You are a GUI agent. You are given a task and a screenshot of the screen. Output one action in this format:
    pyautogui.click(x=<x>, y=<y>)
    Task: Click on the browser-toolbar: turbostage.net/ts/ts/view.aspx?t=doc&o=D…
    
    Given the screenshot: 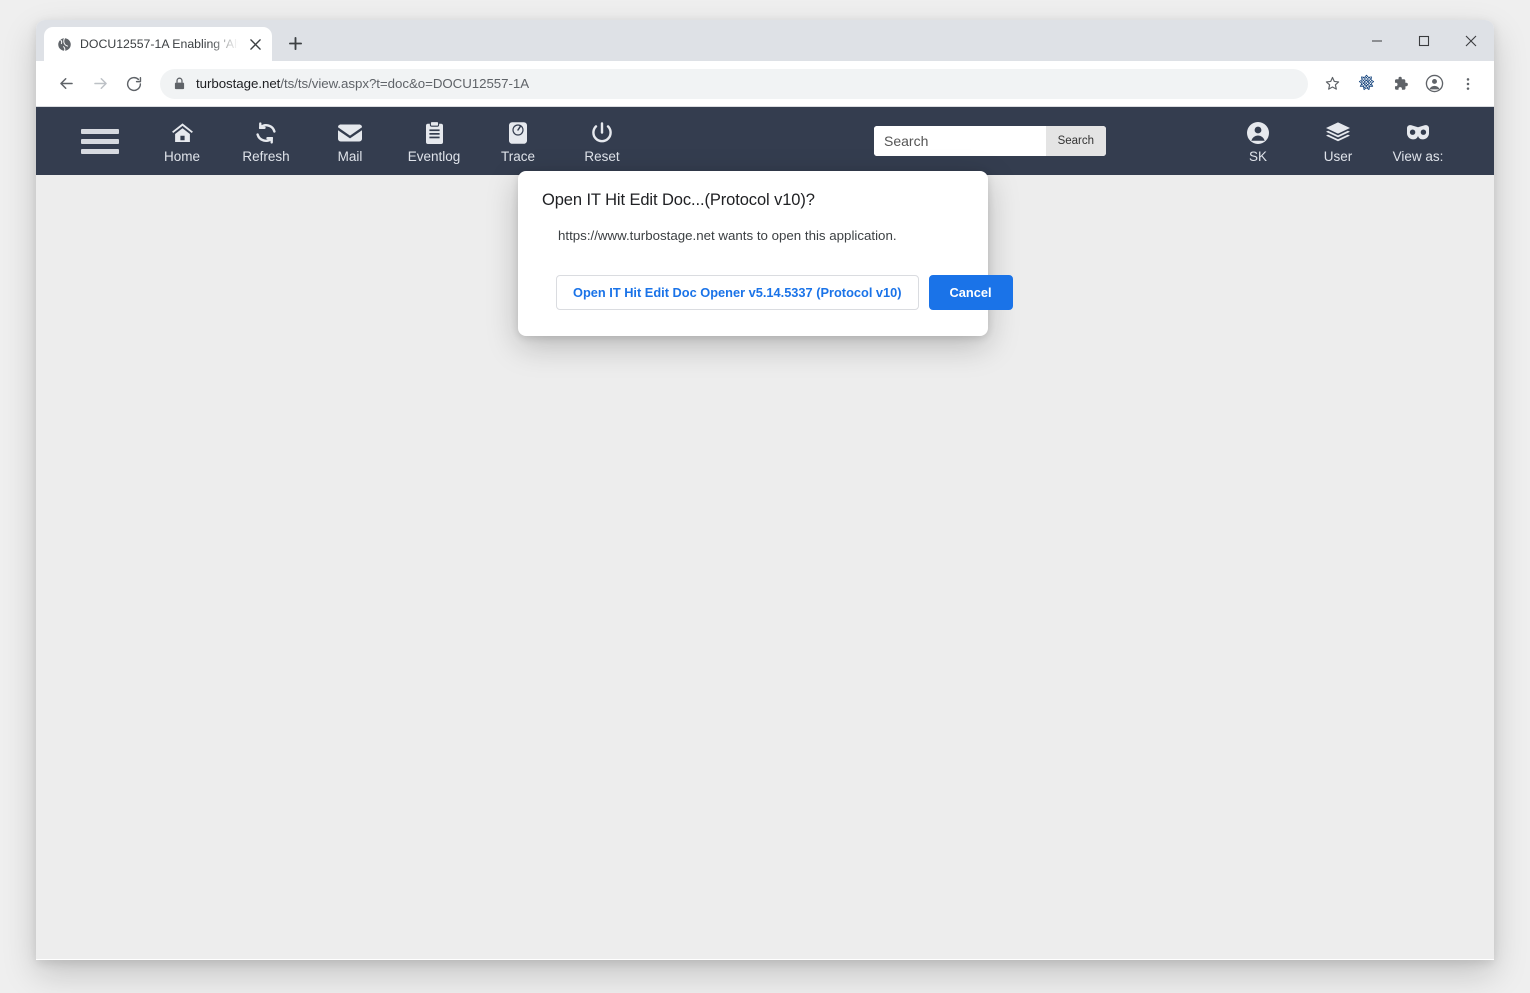 What is the action you would take?
    pyautogui.click(x=765, y=84)
    